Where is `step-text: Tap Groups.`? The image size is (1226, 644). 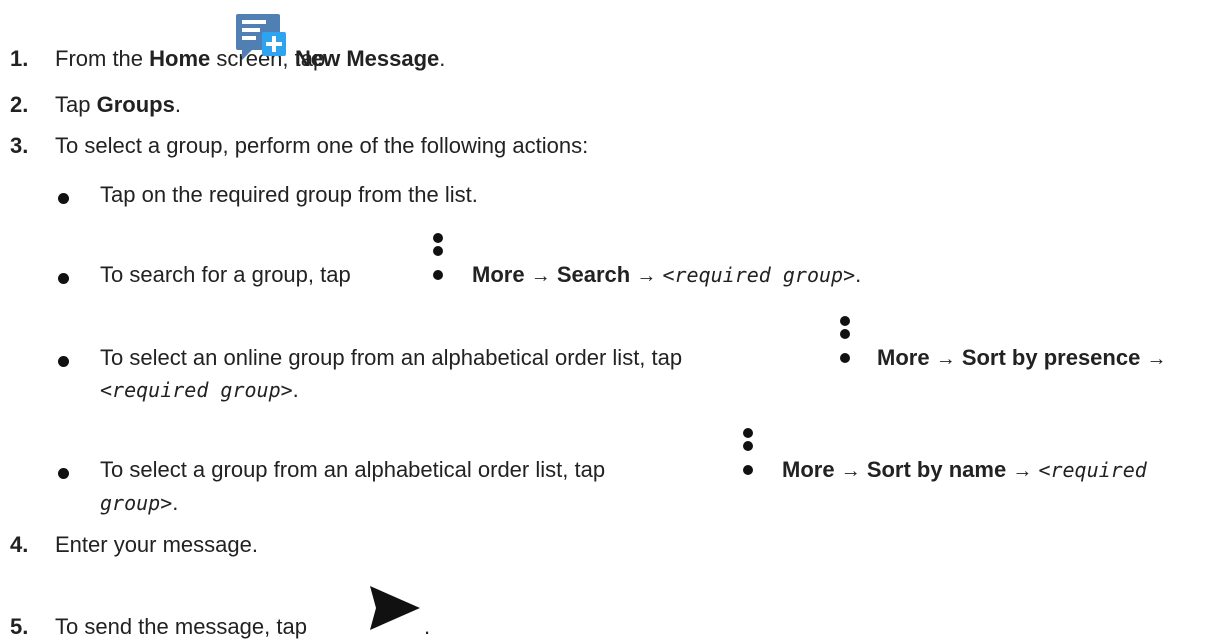
step-text: Tap Groups. is located at coordinates (118, 105).